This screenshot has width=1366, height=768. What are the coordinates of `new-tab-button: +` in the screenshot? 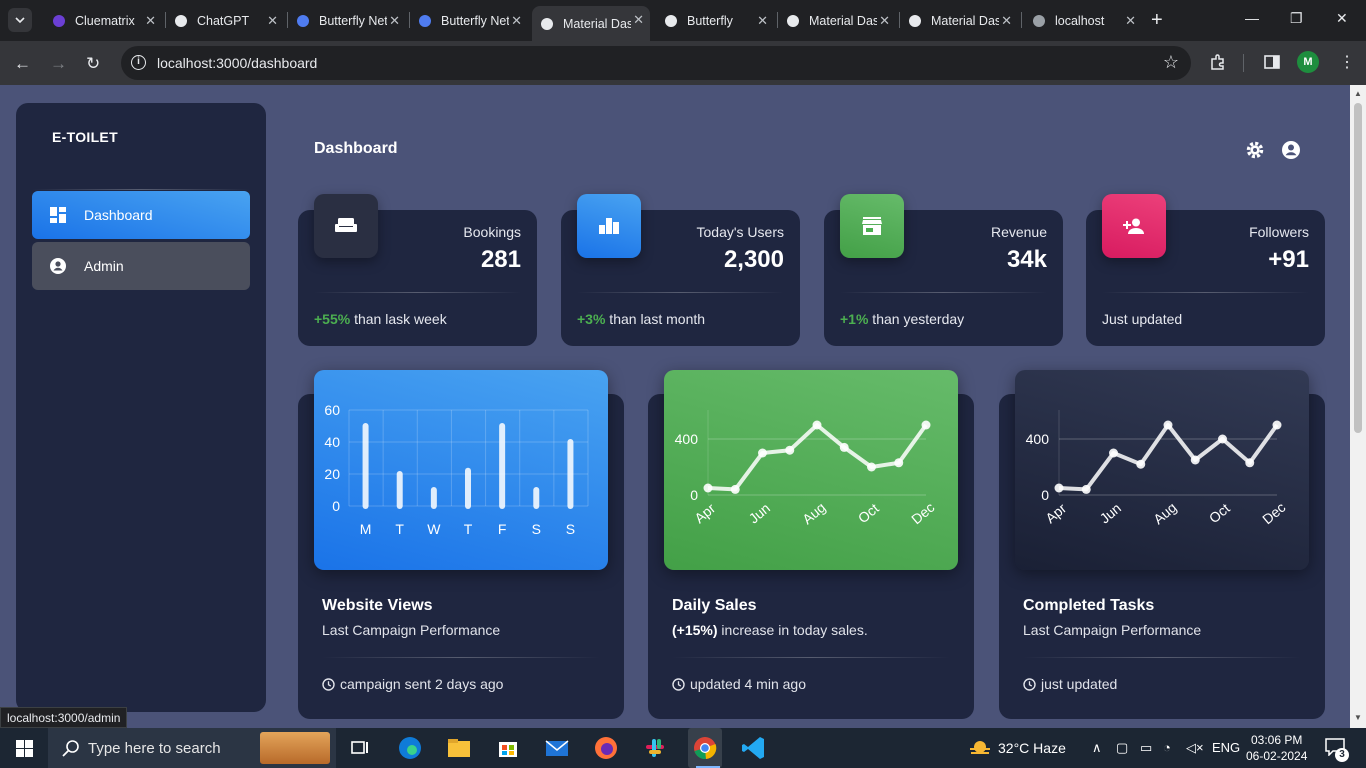 It's located at (1157, 20).